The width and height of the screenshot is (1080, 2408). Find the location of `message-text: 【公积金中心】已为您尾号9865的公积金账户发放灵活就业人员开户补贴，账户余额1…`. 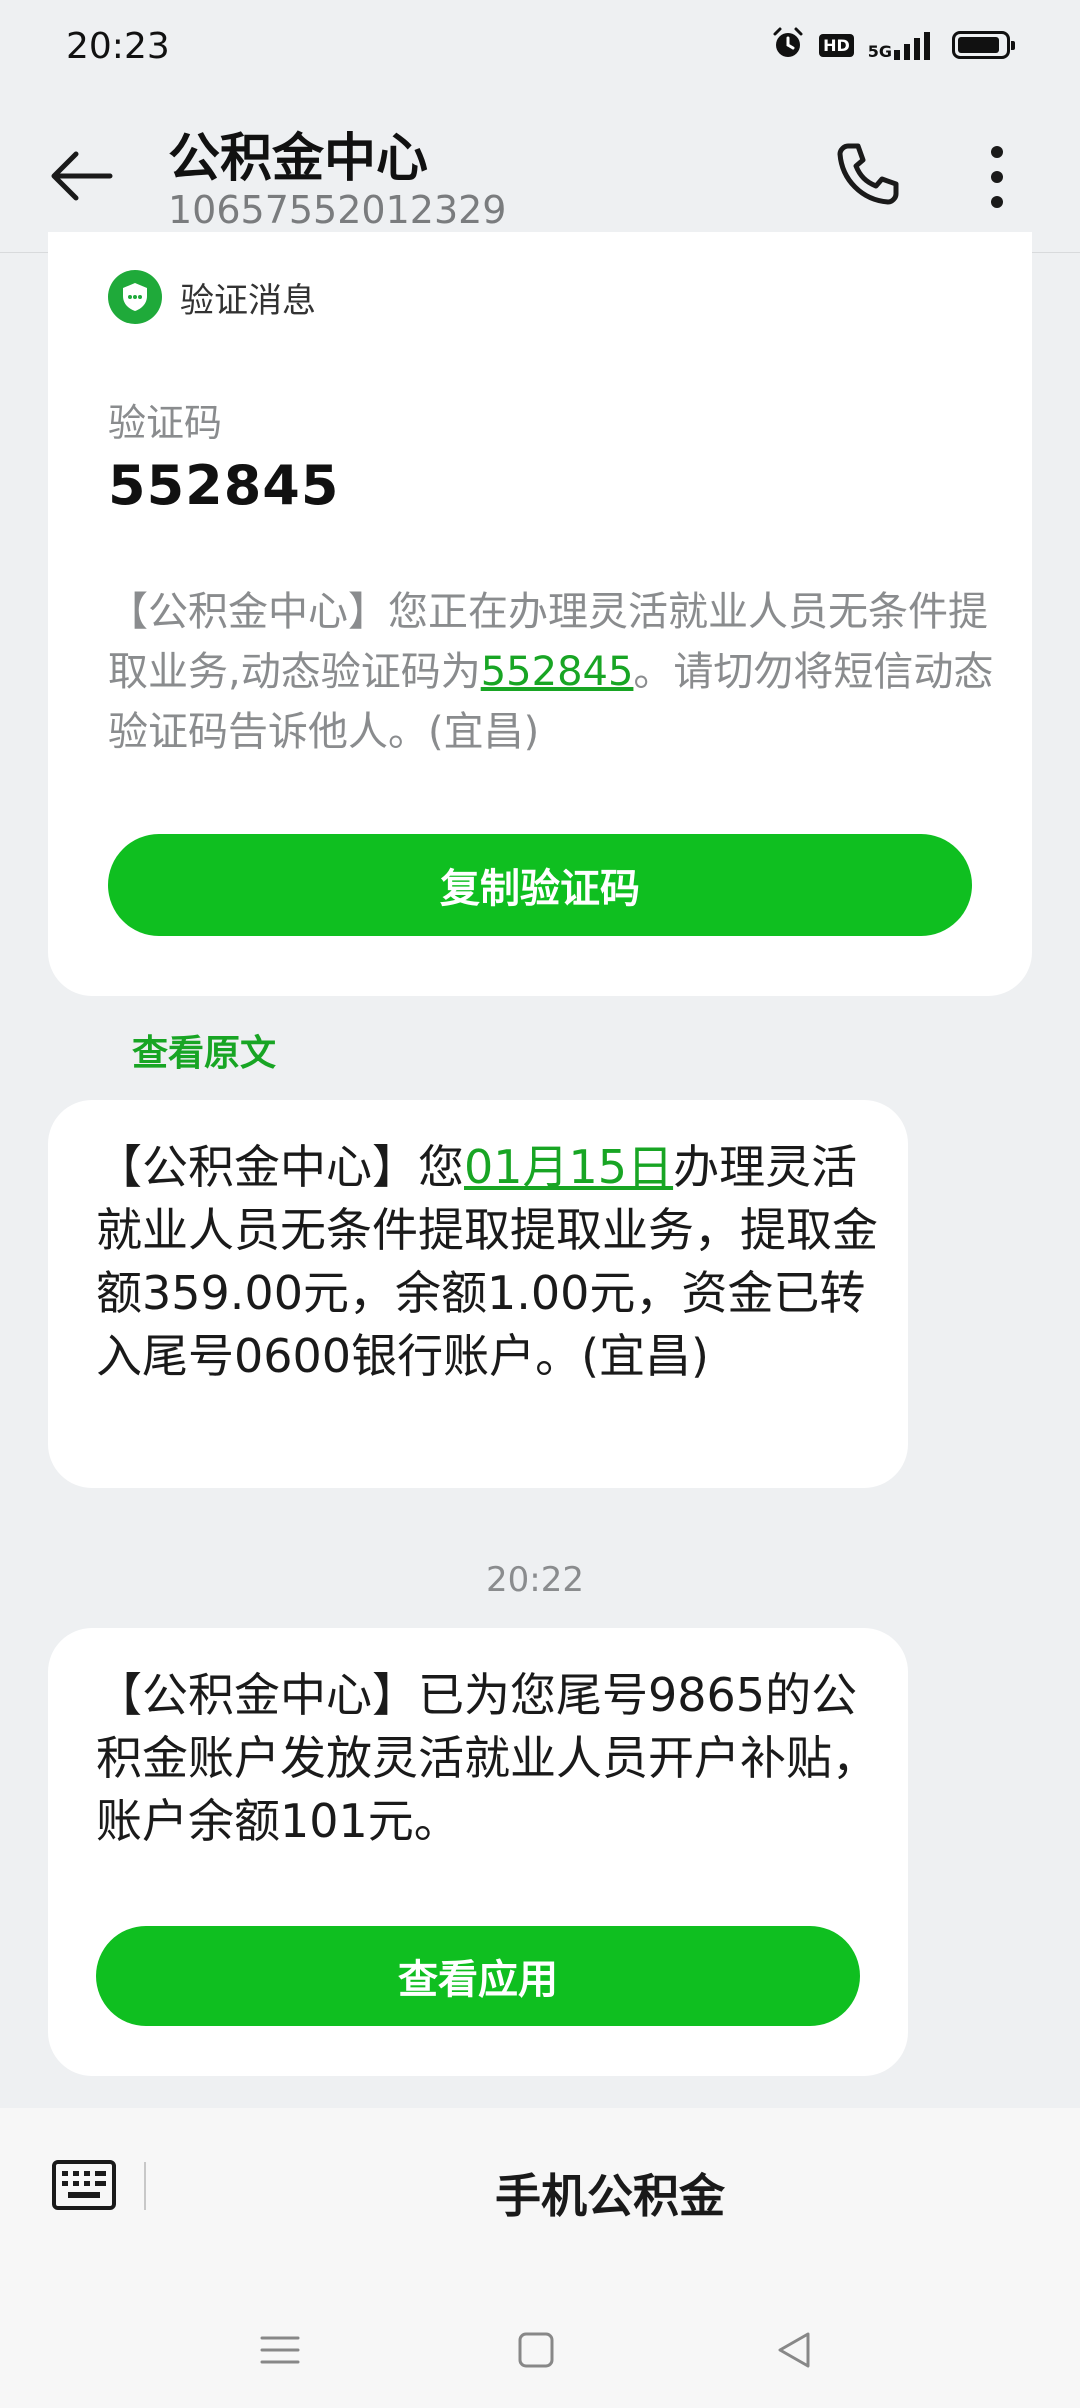

message-text: 【公积金中心】已为您尾号9865的公积金账户发放灵活就业人员开户补贴，账户余额1… is located at coordinates (487, 1758).